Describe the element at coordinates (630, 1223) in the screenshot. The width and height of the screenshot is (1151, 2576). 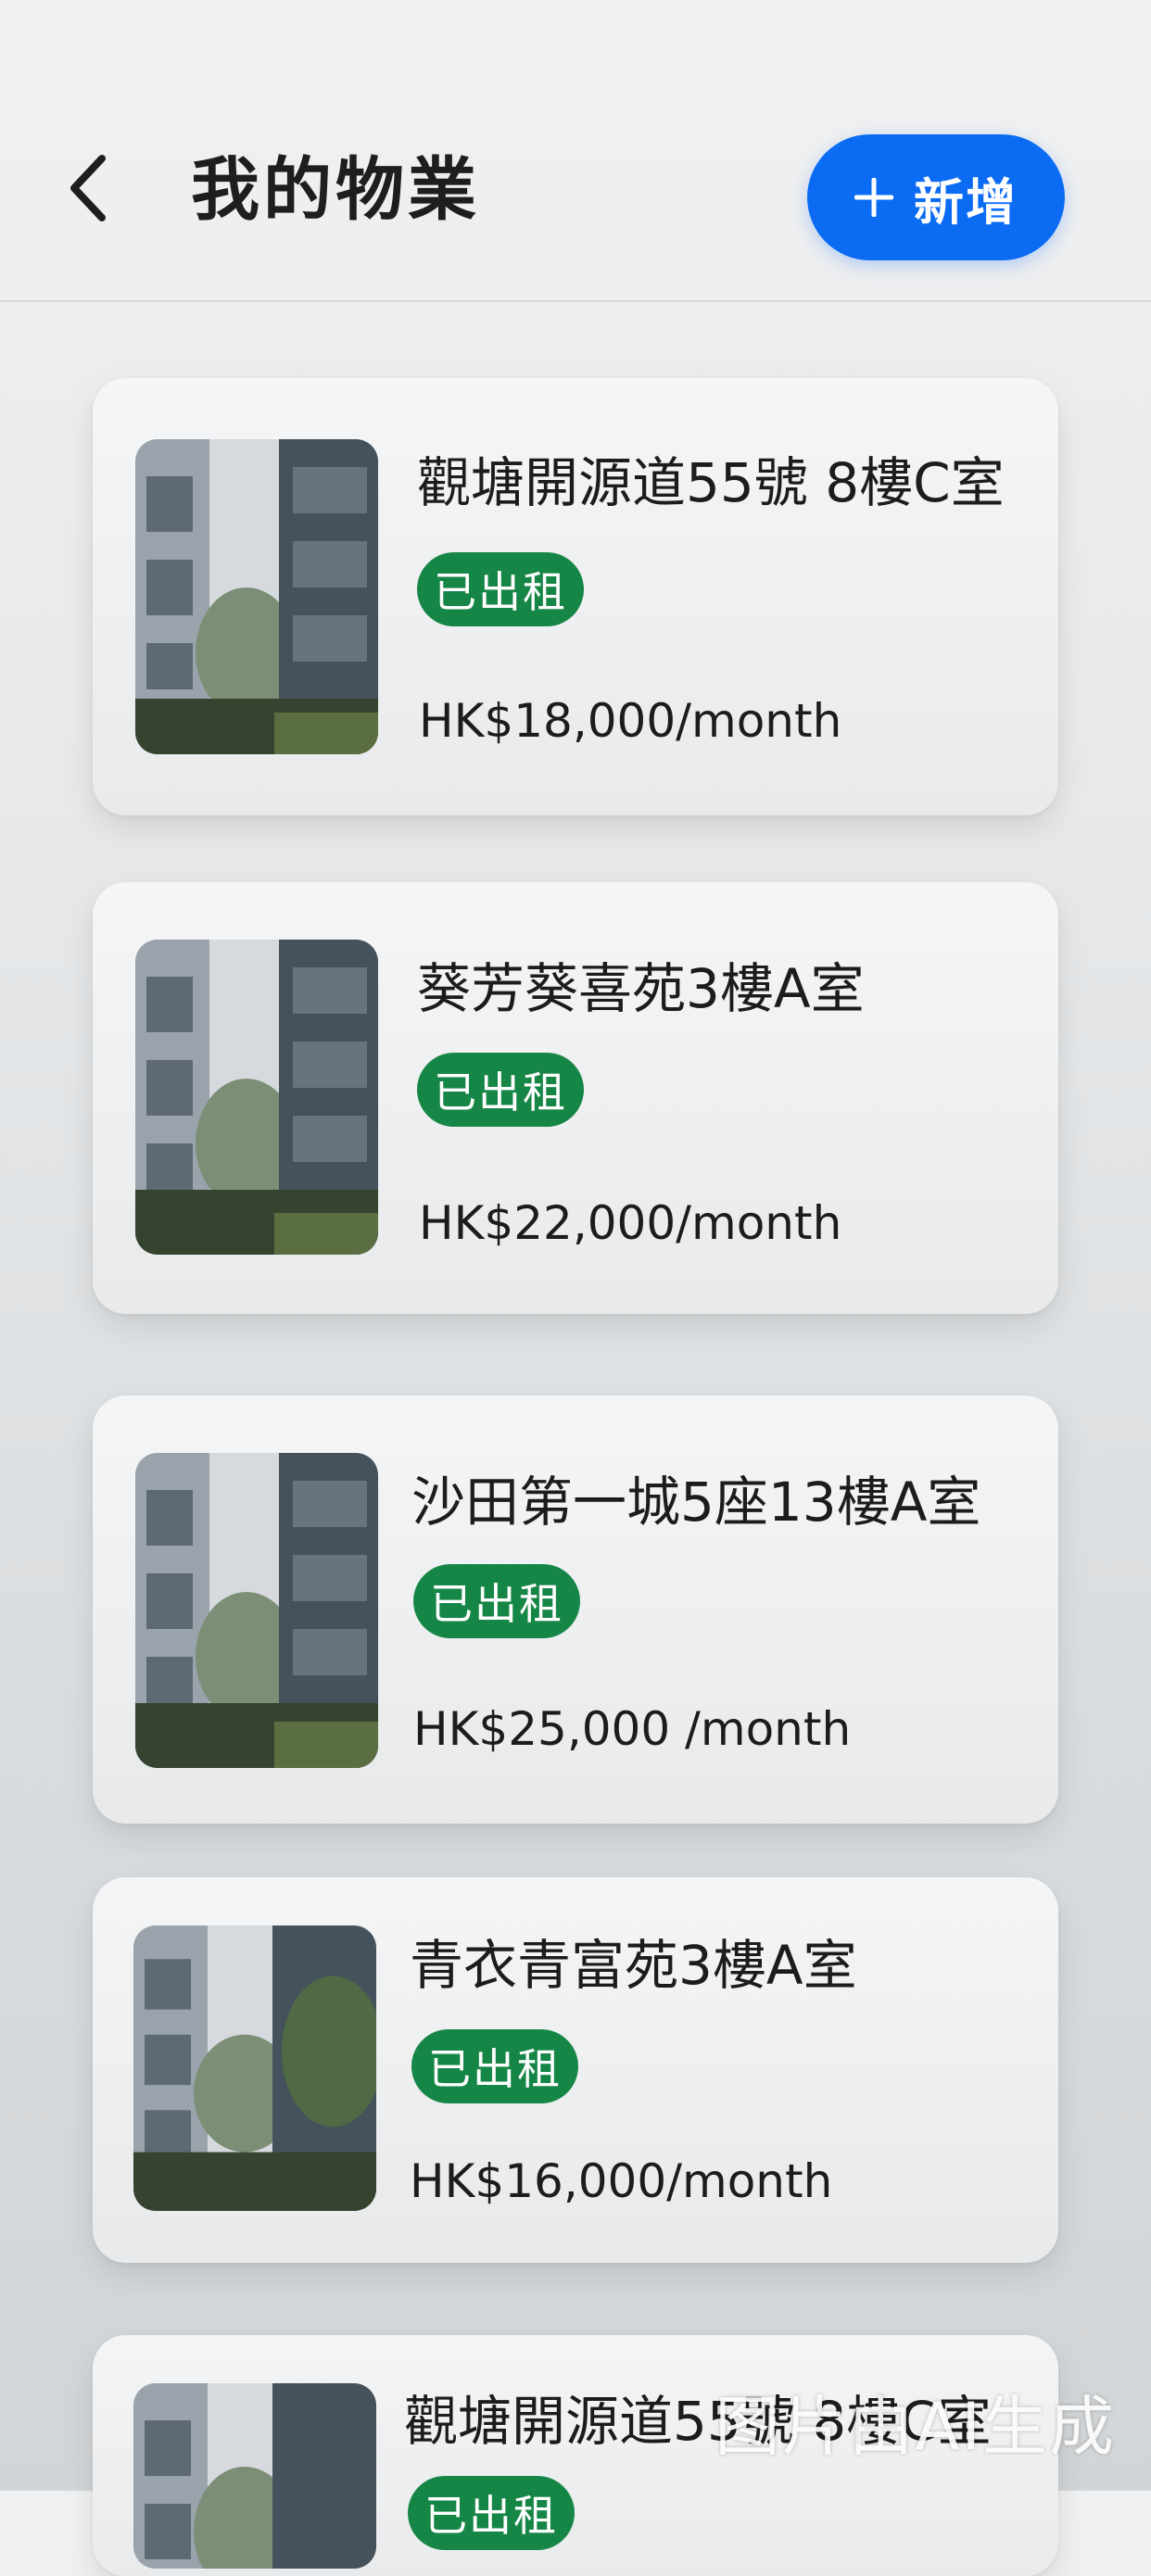
I see `property-price: HK$22,000/month` at that location.